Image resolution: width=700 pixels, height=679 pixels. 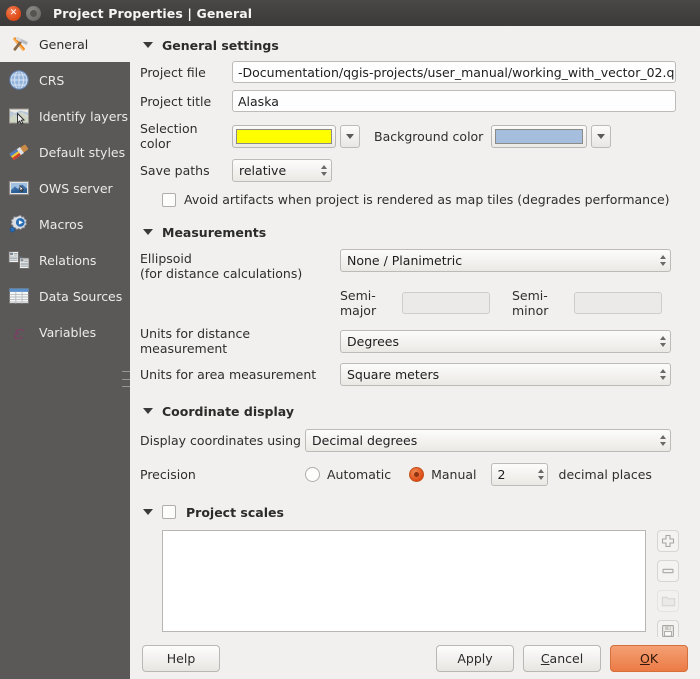 I want to click on semi-major-label: Semi-major, so click(x=358, y=303).